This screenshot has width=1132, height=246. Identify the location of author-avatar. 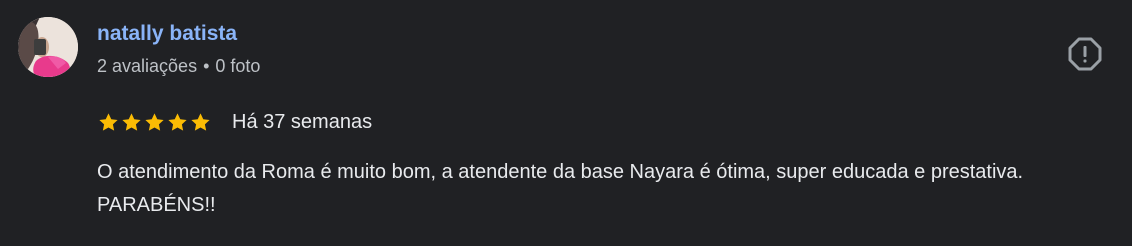
(48, 47).